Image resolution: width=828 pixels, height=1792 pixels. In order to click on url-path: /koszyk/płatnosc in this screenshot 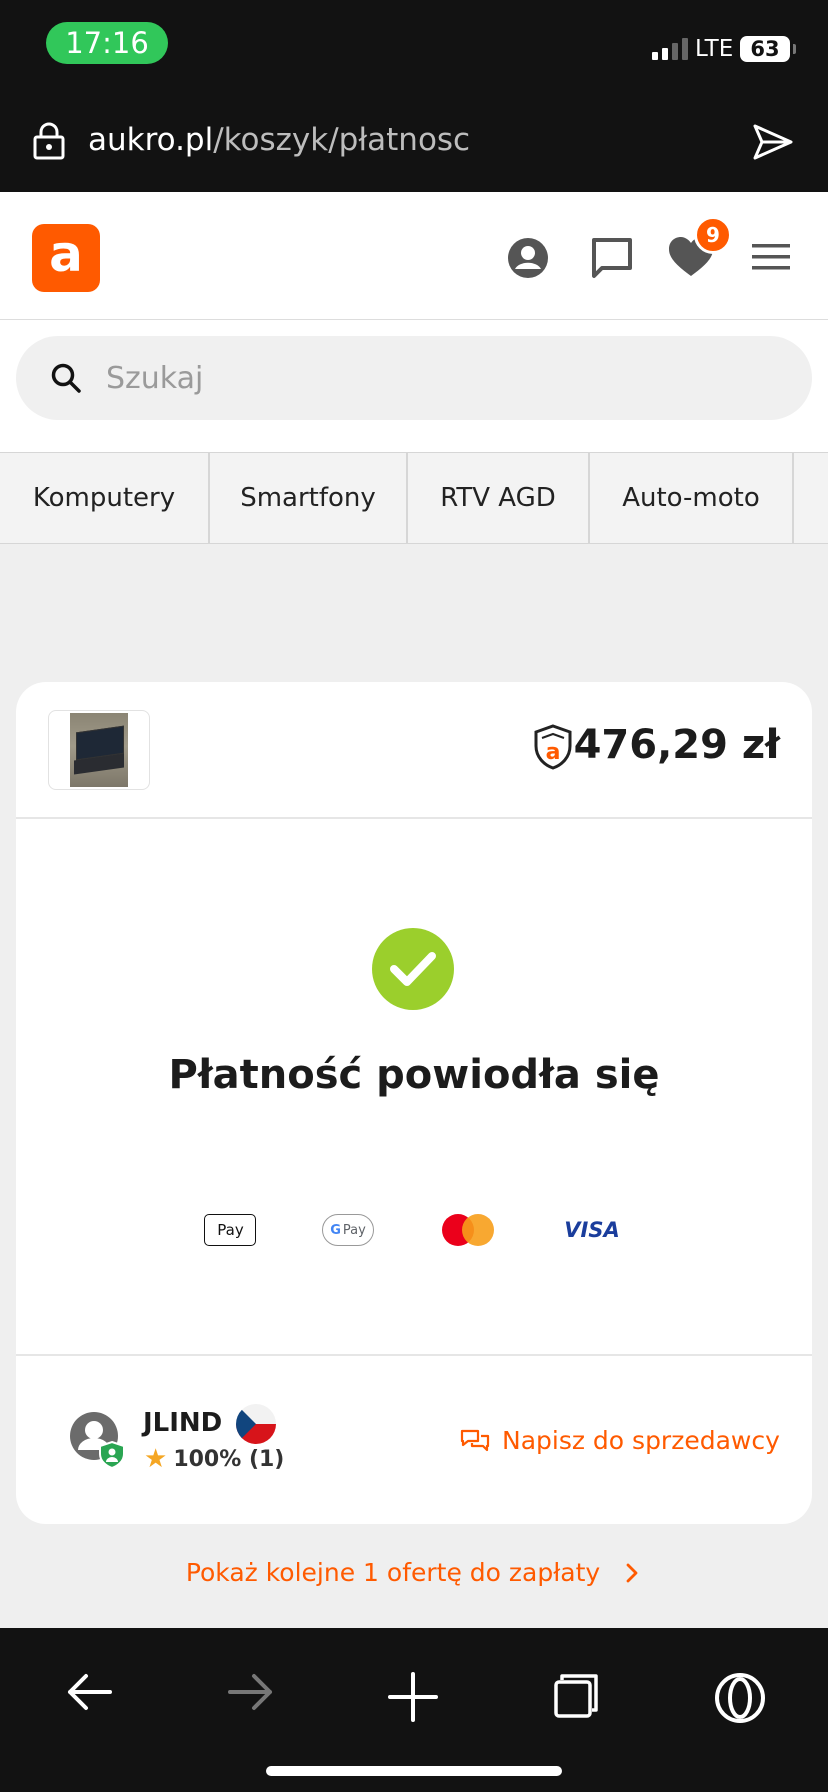, I will do `click(342, 140)`.